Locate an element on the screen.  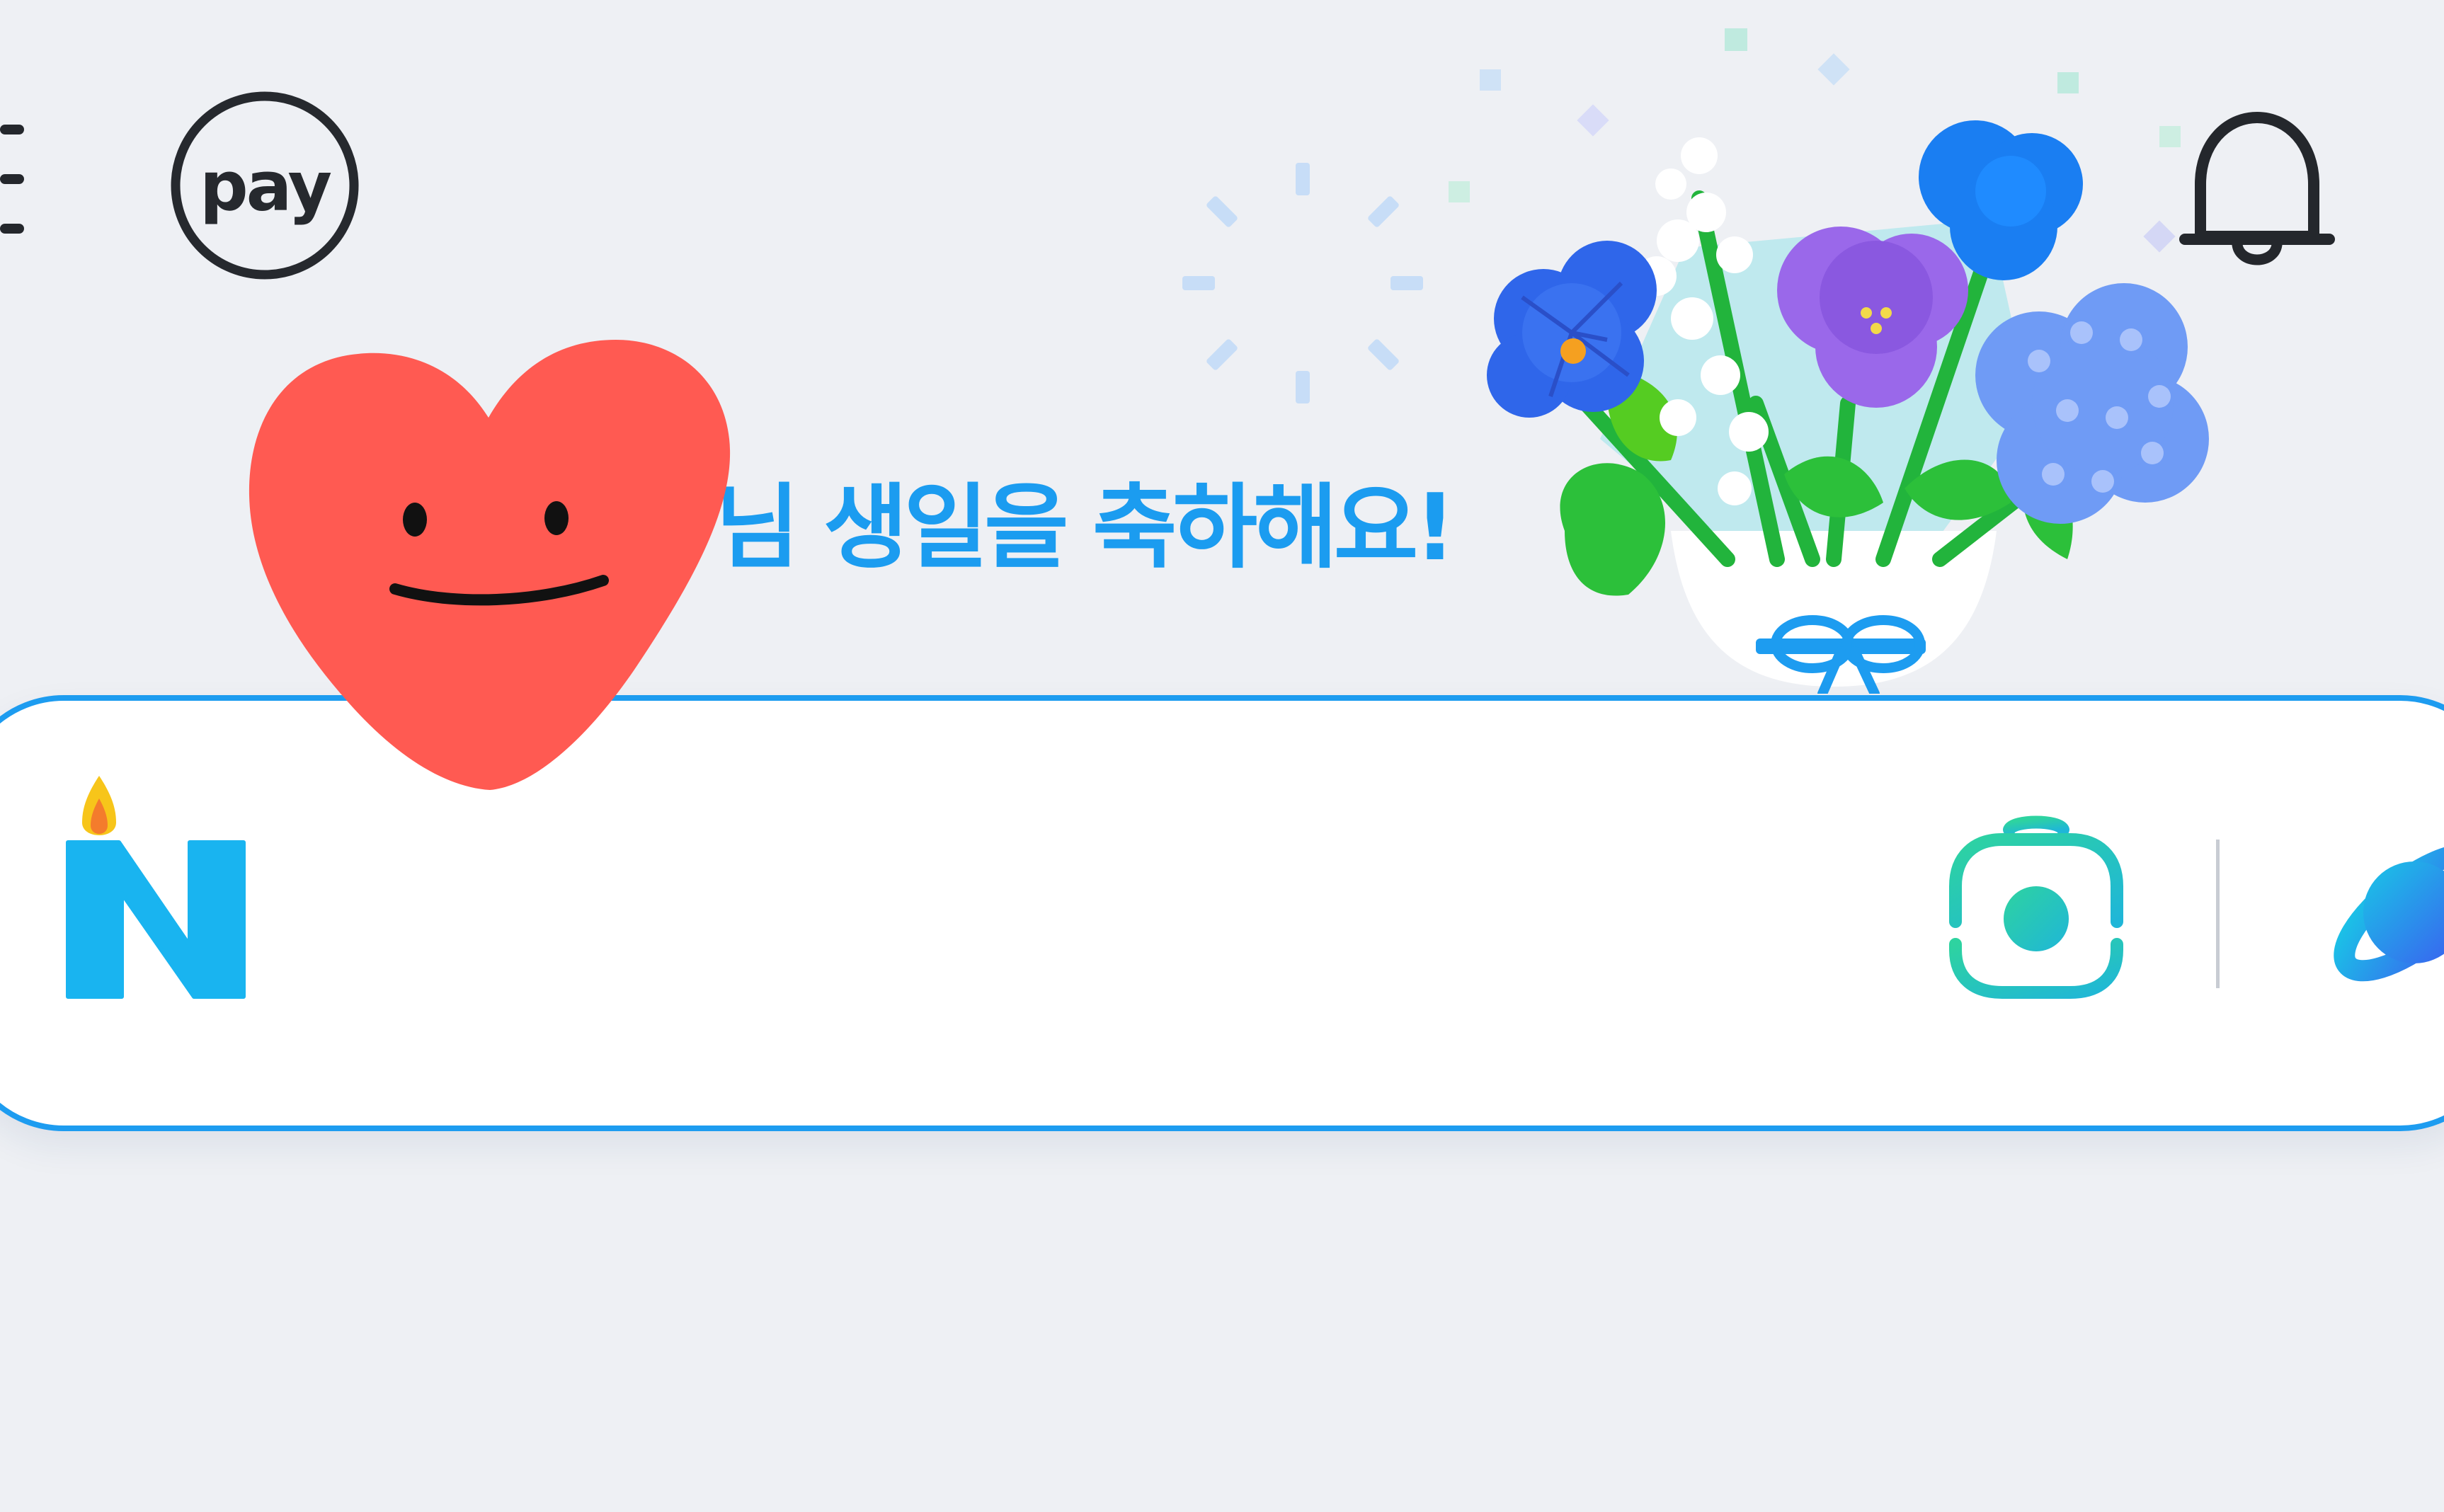
smiling-heart-icon is located at coordinates (490, 565).